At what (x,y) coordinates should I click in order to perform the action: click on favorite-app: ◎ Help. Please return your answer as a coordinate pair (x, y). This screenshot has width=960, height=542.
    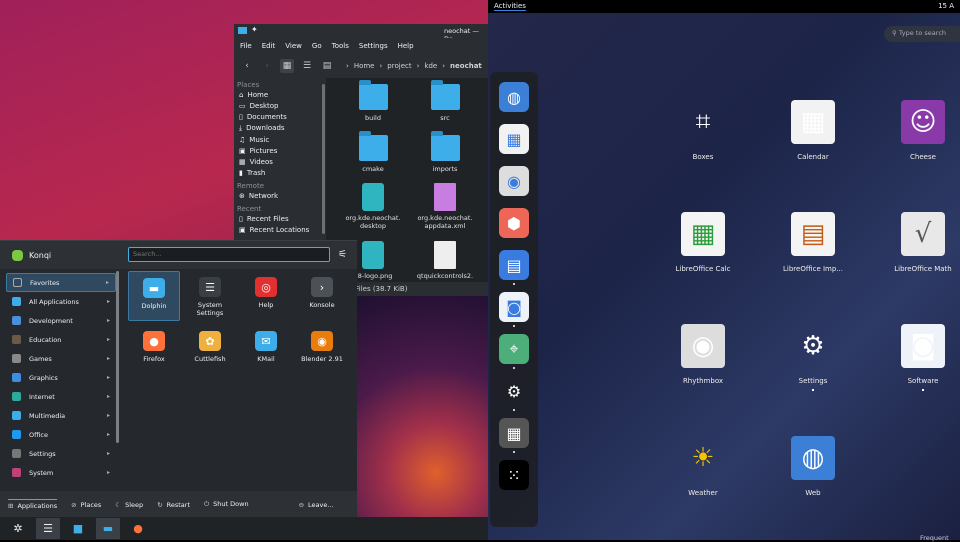
    Looking at the image, I should click on (266, 296).